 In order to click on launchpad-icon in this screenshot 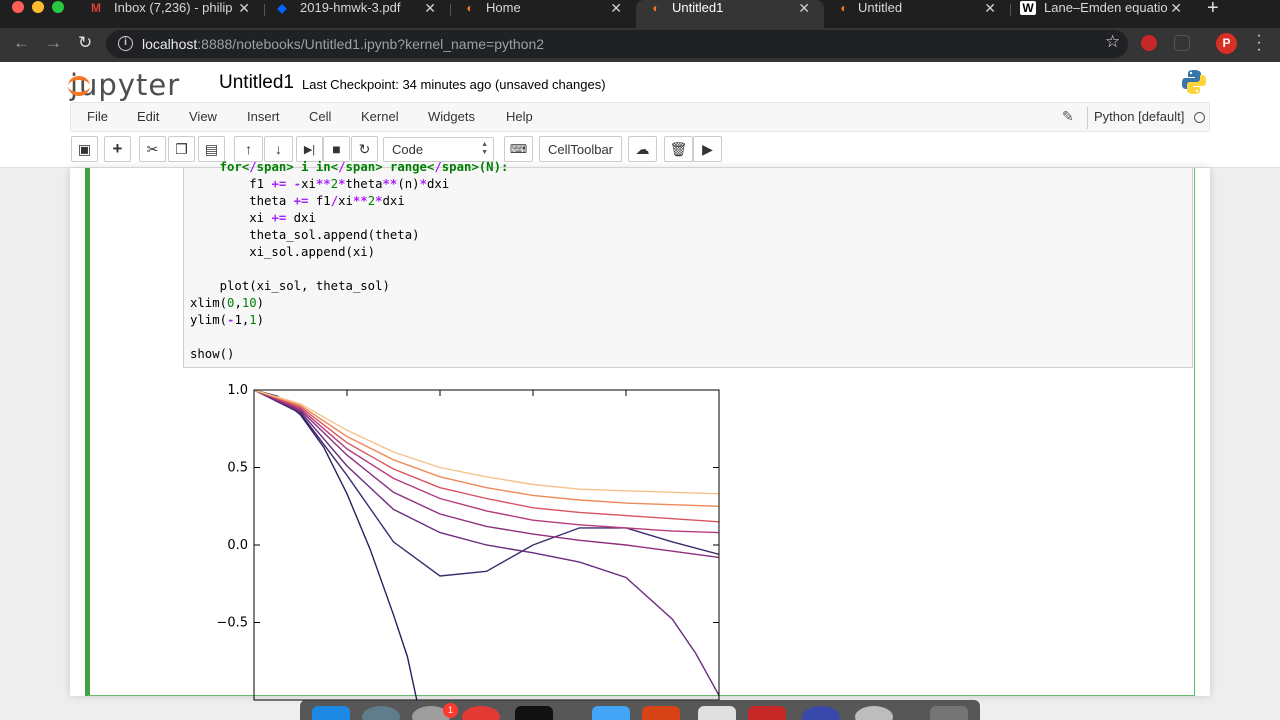, I will do `click(381, 713)`.